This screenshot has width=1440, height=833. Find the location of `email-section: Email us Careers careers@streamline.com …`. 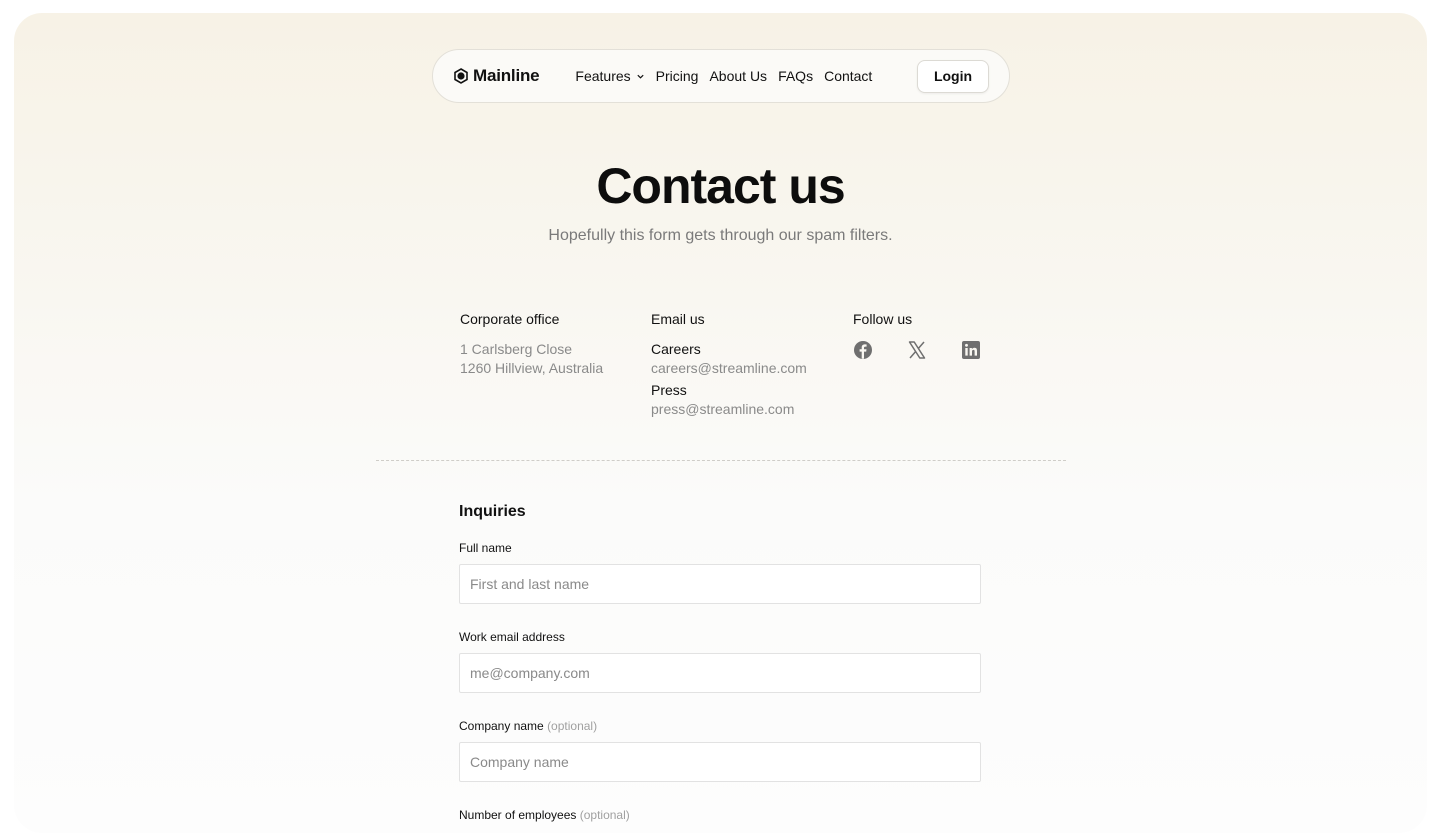

email-section: Email us Careers careers@streamline.com … is located at coordinates (729, 365).